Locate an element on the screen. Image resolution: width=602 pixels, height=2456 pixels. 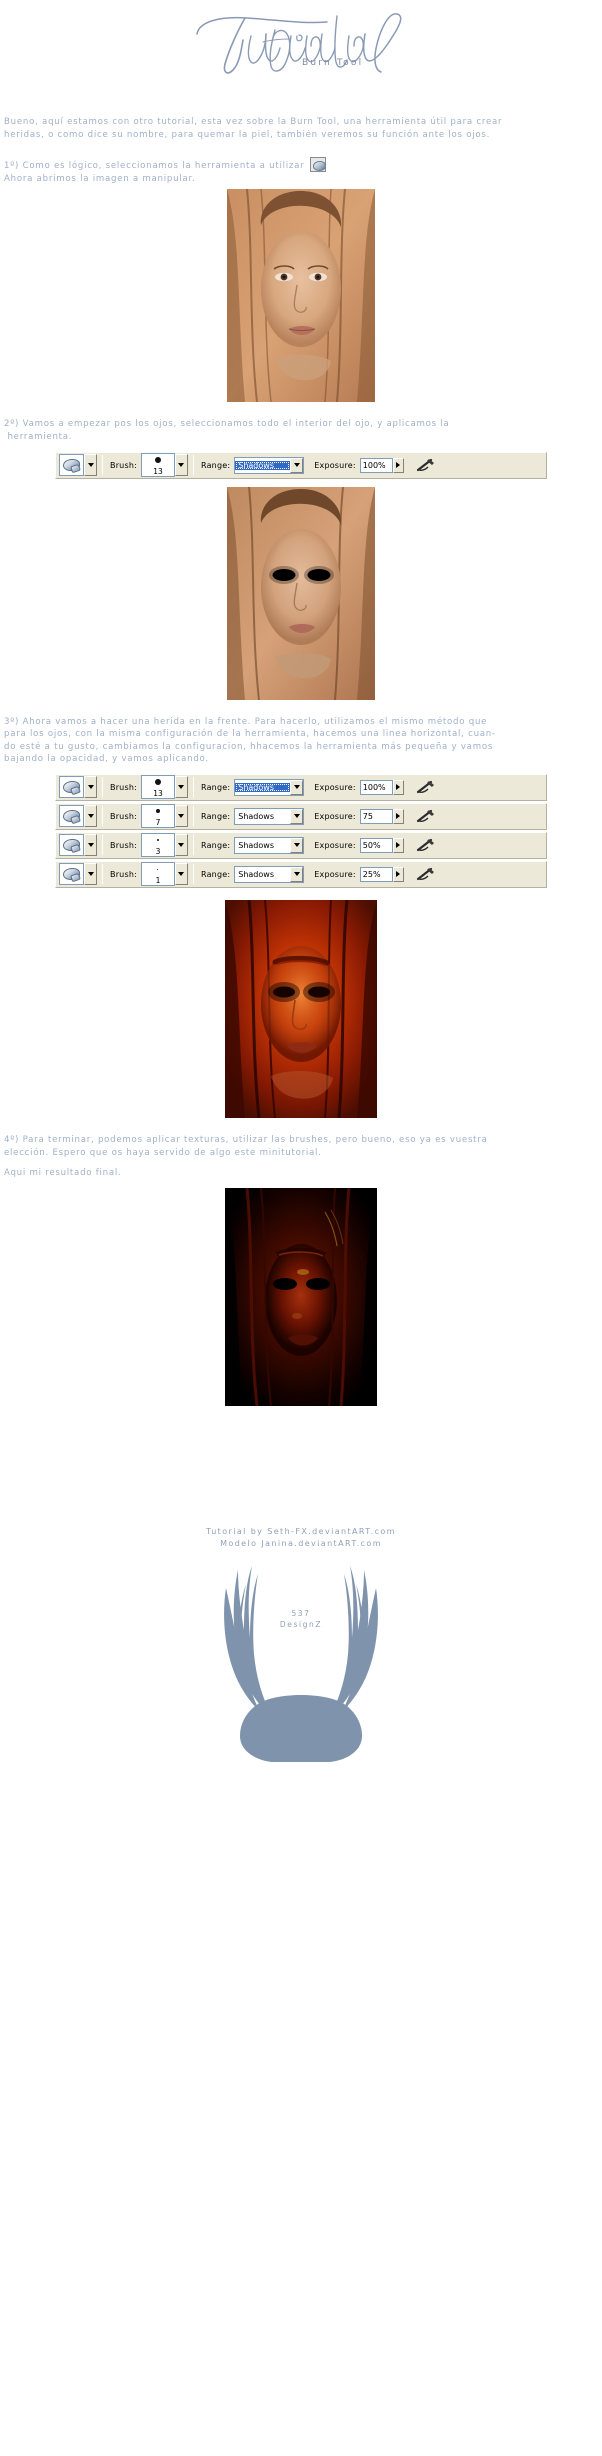
exposure-value: 25% is located at coordinates (371, 874).